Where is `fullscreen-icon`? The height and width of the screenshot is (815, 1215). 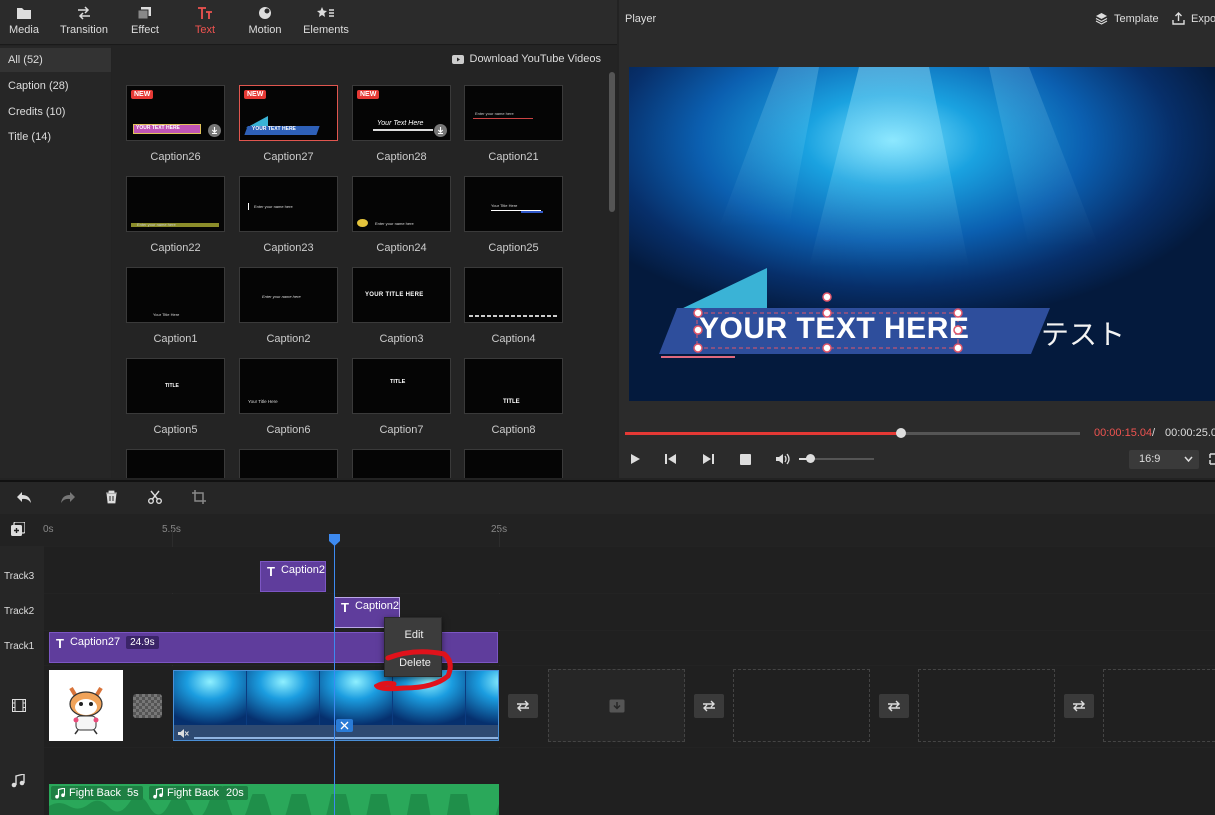 fullscreen-icon is located at coordinates (1212, 459).